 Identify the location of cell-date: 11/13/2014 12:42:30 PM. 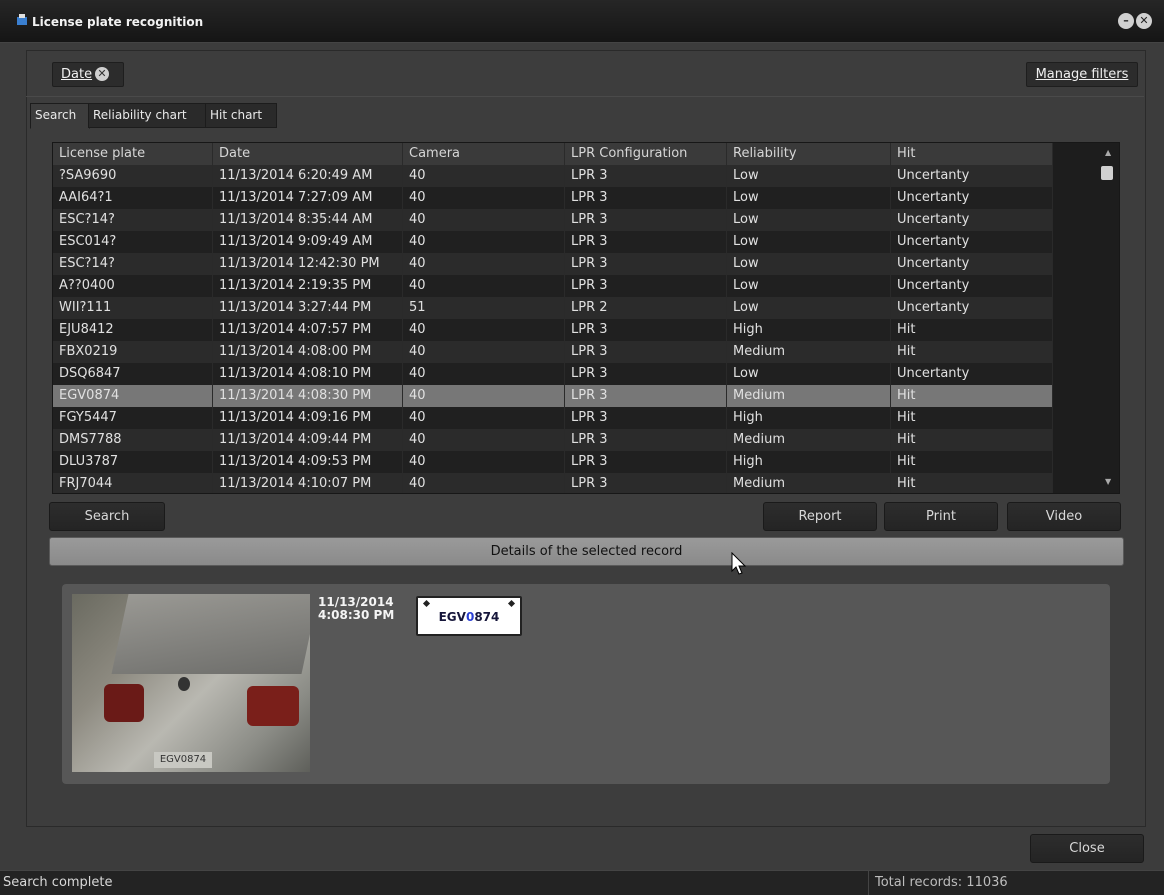
(308, 264).